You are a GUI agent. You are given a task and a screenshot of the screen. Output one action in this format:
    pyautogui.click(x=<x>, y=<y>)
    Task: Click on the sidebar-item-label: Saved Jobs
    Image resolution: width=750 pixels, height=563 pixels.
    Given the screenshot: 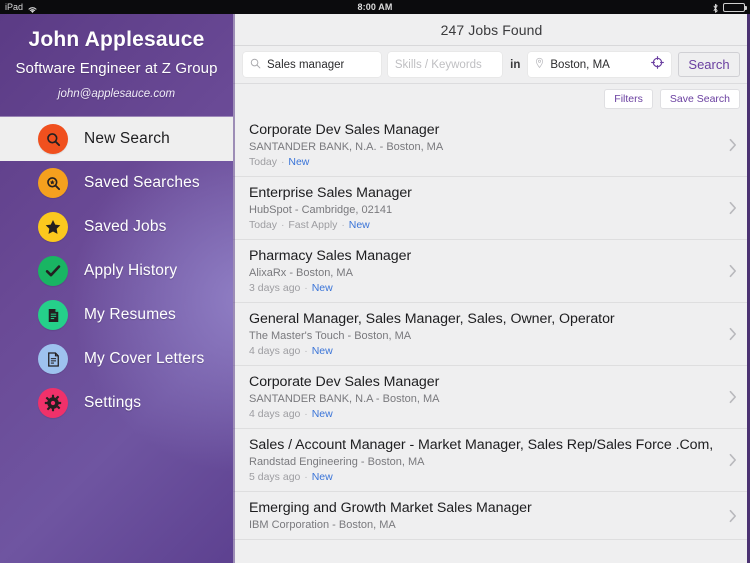 What is the action you would take?
    pyautogui.click(x=125, y=226)
    